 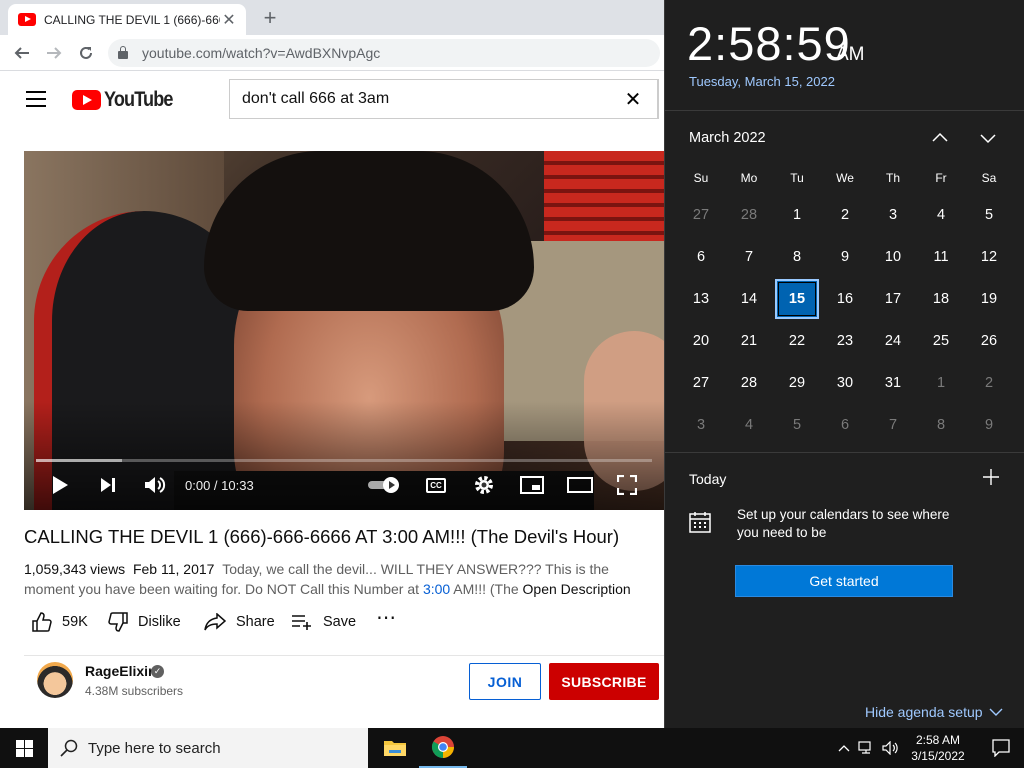 I want to click on browser-tab: CALLING THE DEVIL 1 (666)-666- ✕, so click(x=127, y=19).